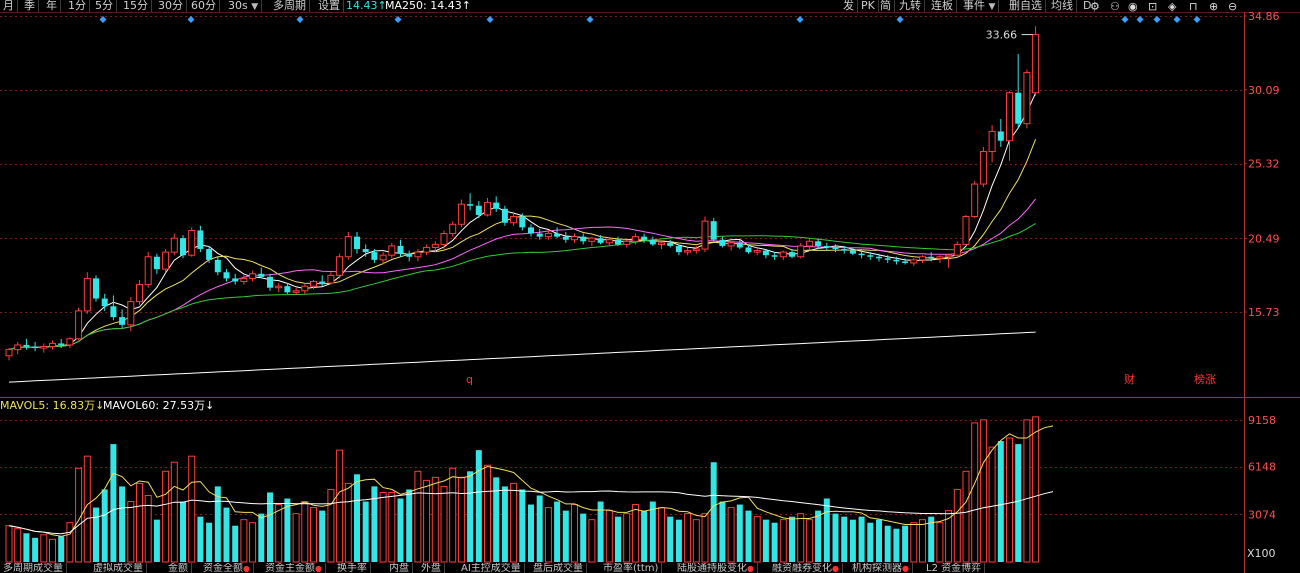  Describe the element at coordinates (329, 6) in the screenshot. I see `settings-button: 设置` at that location.